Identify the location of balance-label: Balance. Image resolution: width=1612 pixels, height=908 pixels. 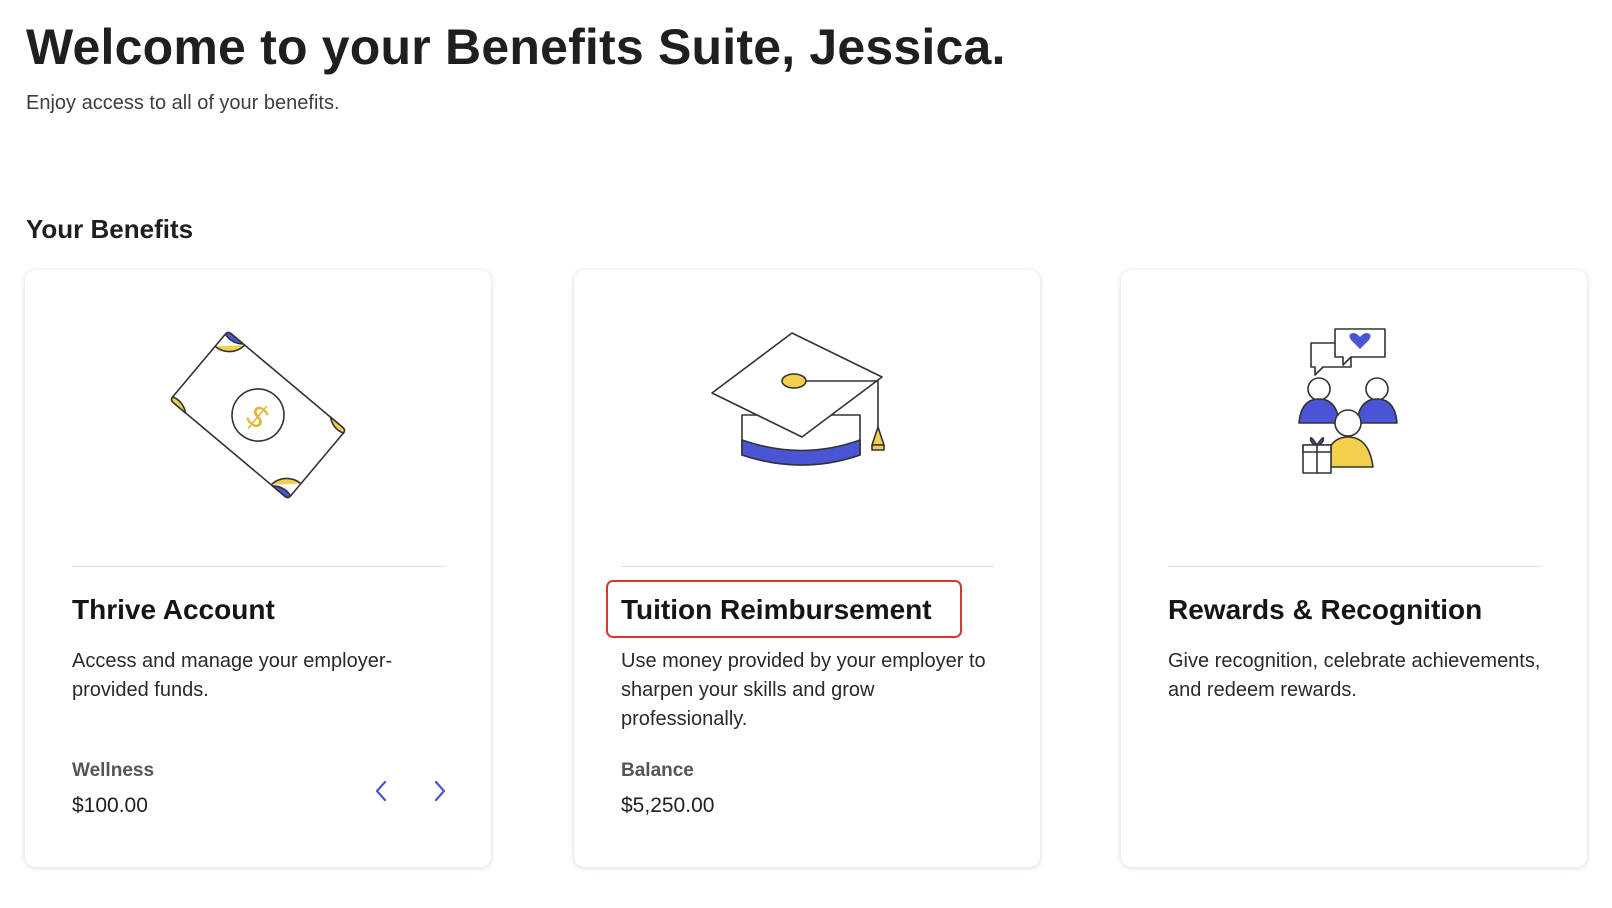
(657, 770).